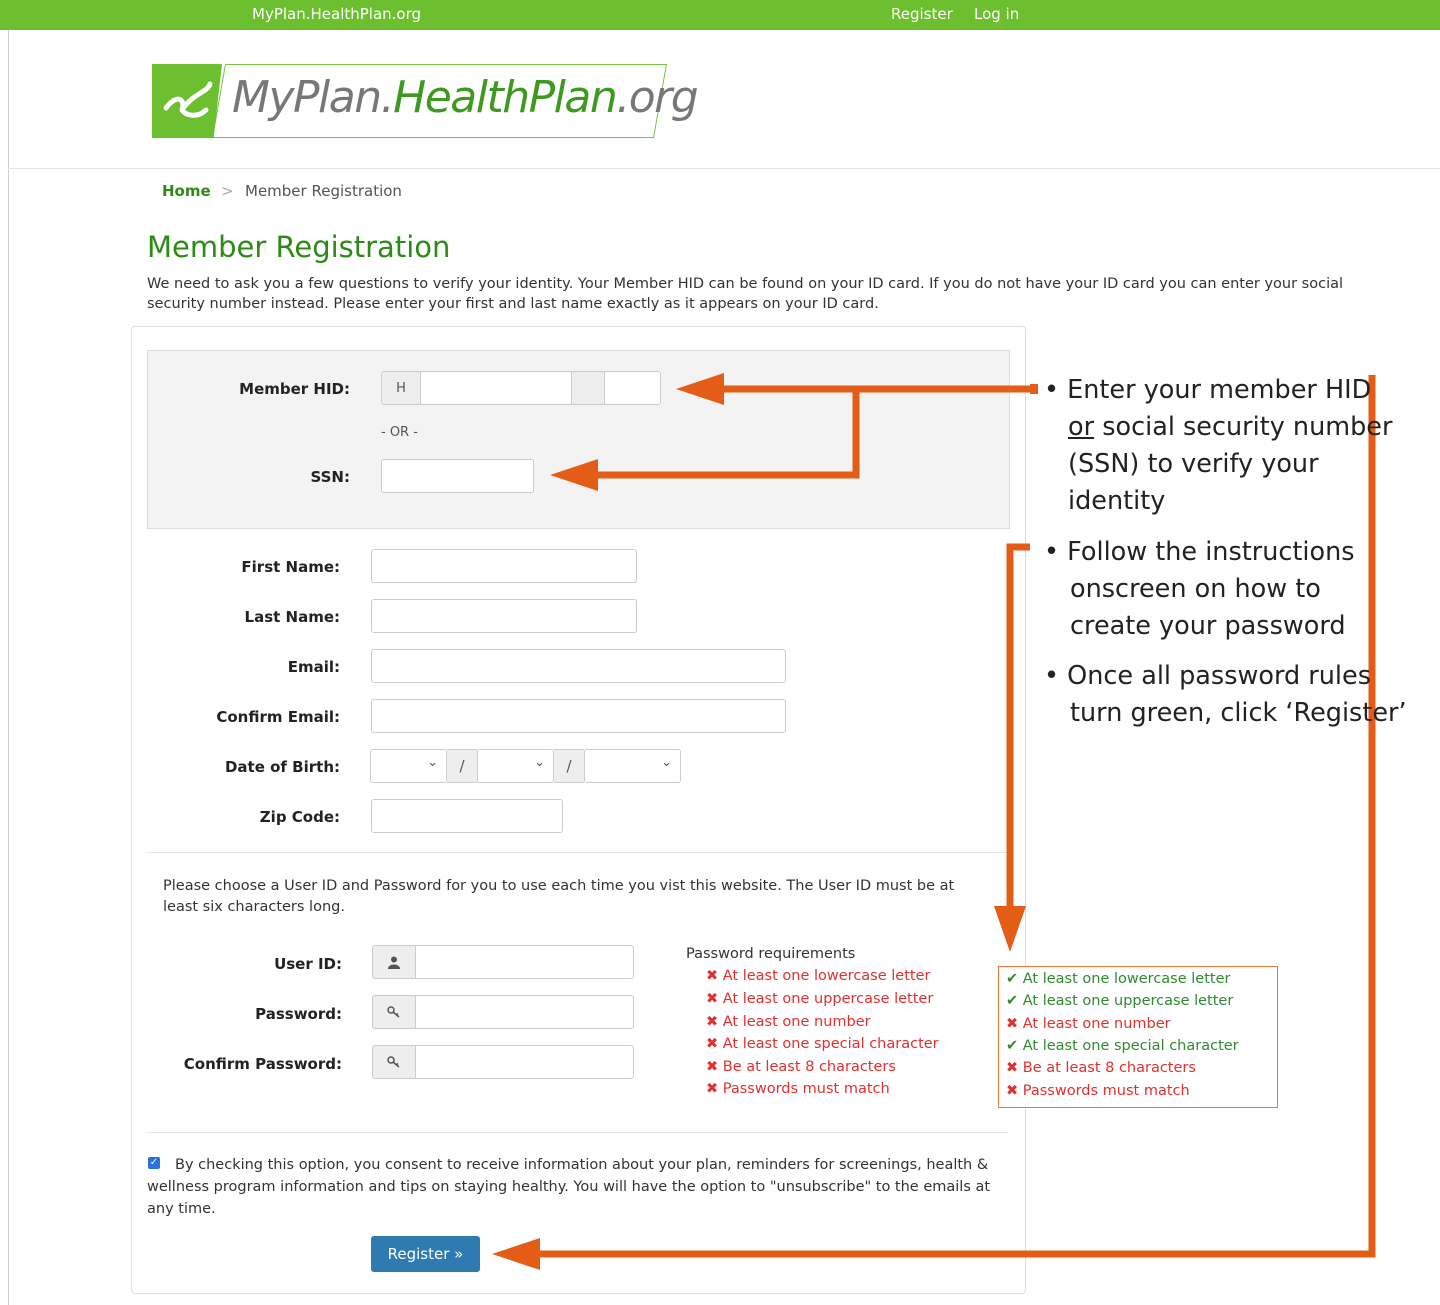  What do you see at coordinates (516, 1254) in the screenshot?
I see `arrowhead-register` at bounding box center [516, 1254].